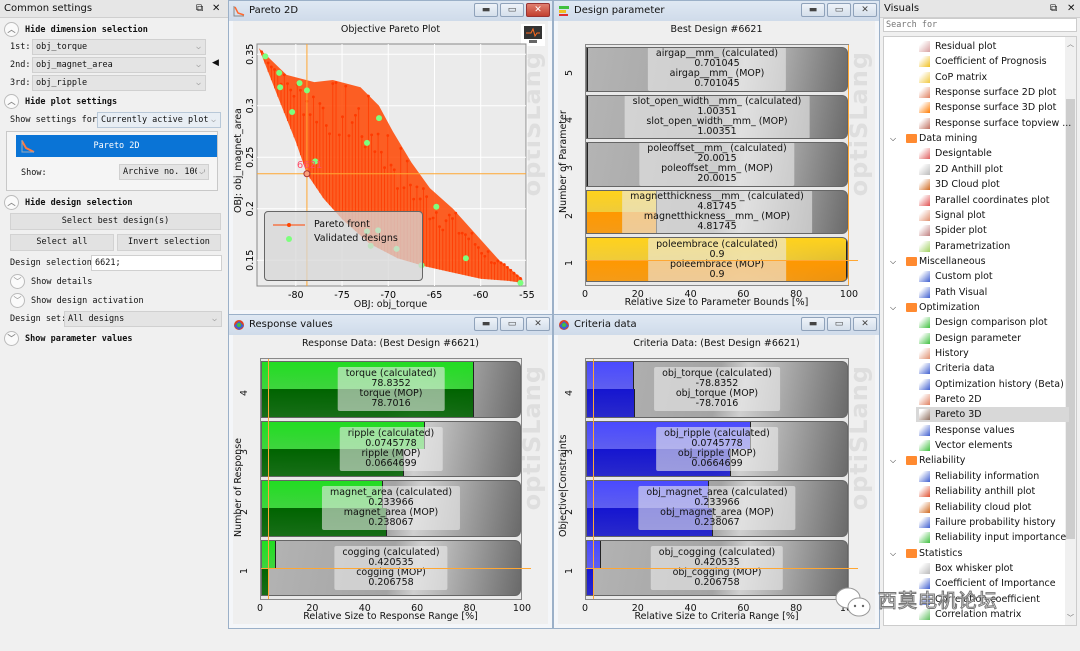 This screenshot has width=1080, height=651. Describe the element at coordinates (992, 537) in the screenshot. I see `tree-item: Reliability input importance` at that location.